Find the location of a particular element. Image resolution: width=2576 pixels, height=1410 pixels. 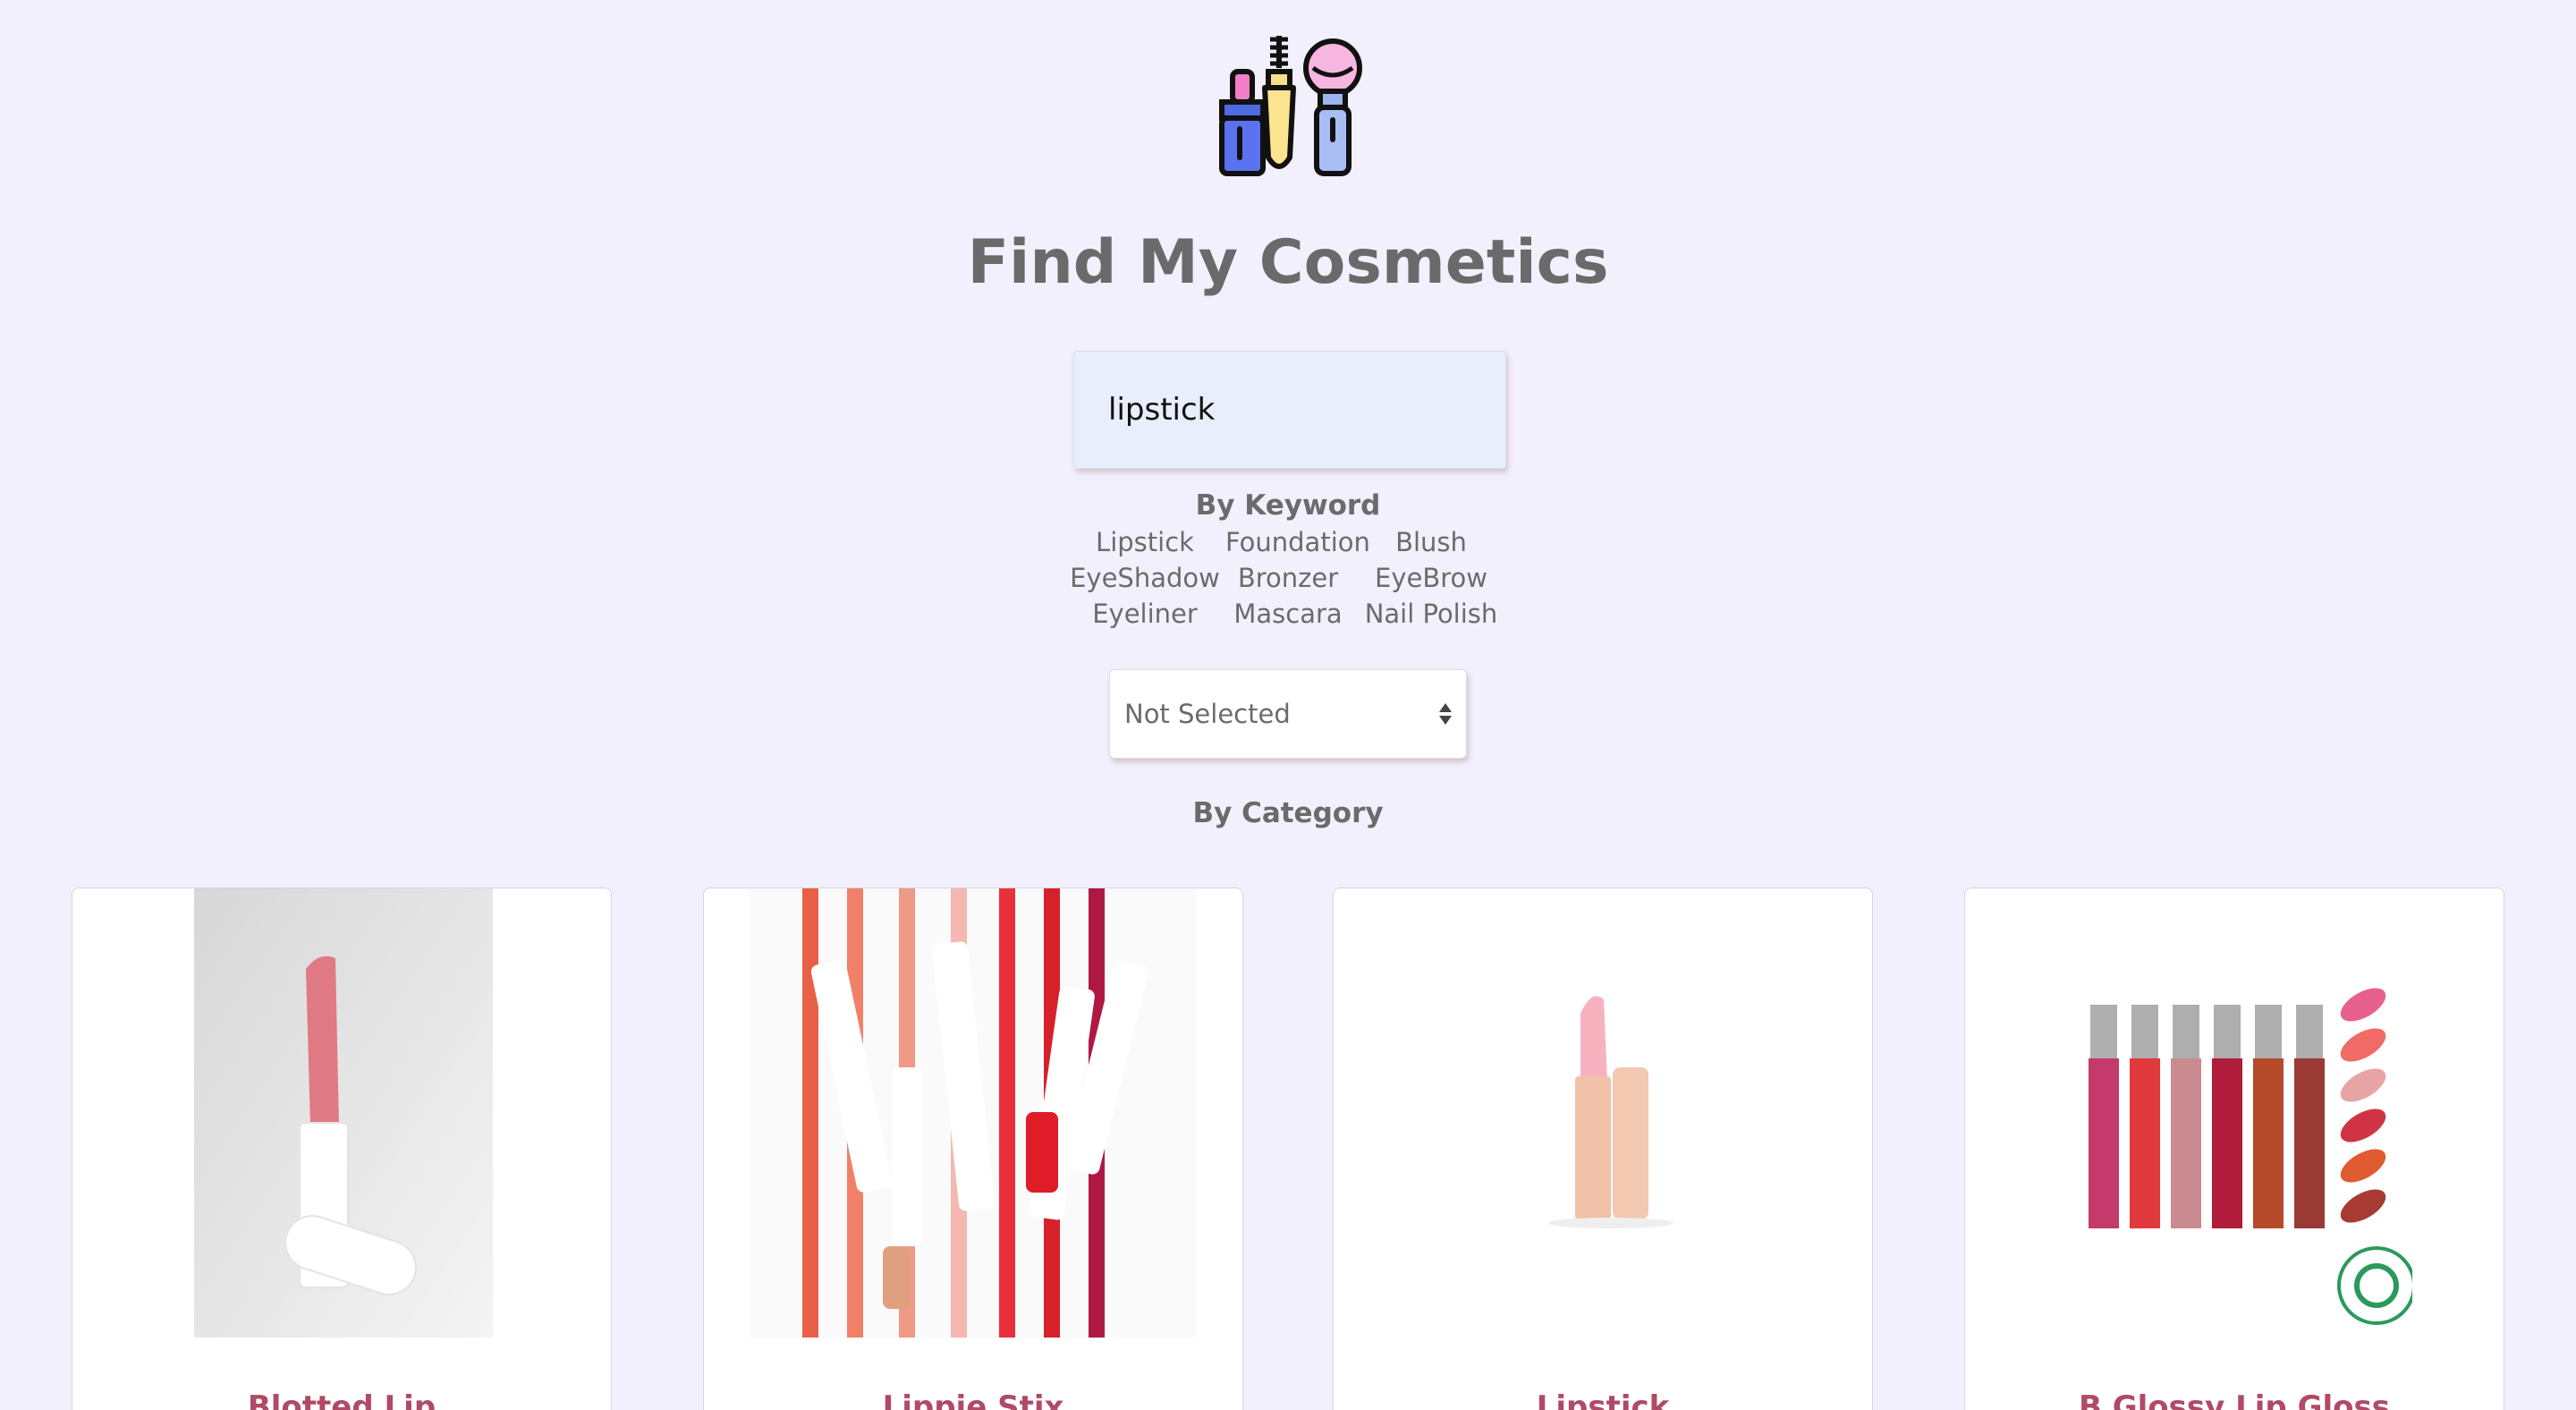

product-name: Blotted Lip is located at coordinates (341, 1399).